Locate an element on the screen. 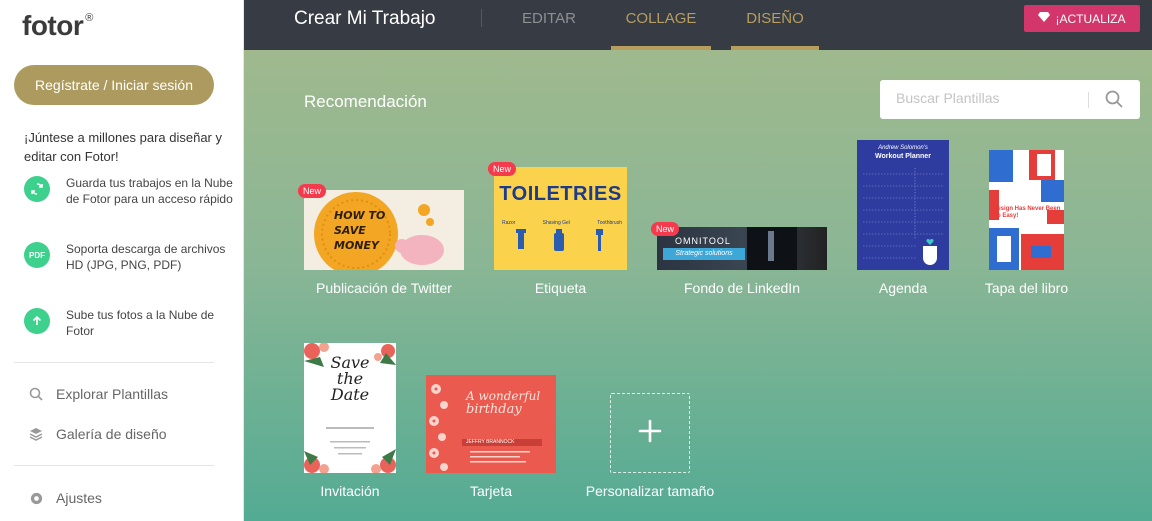 This screenshot has height=521, width=1152. custom-size-button is located at coordinates (650, 433).